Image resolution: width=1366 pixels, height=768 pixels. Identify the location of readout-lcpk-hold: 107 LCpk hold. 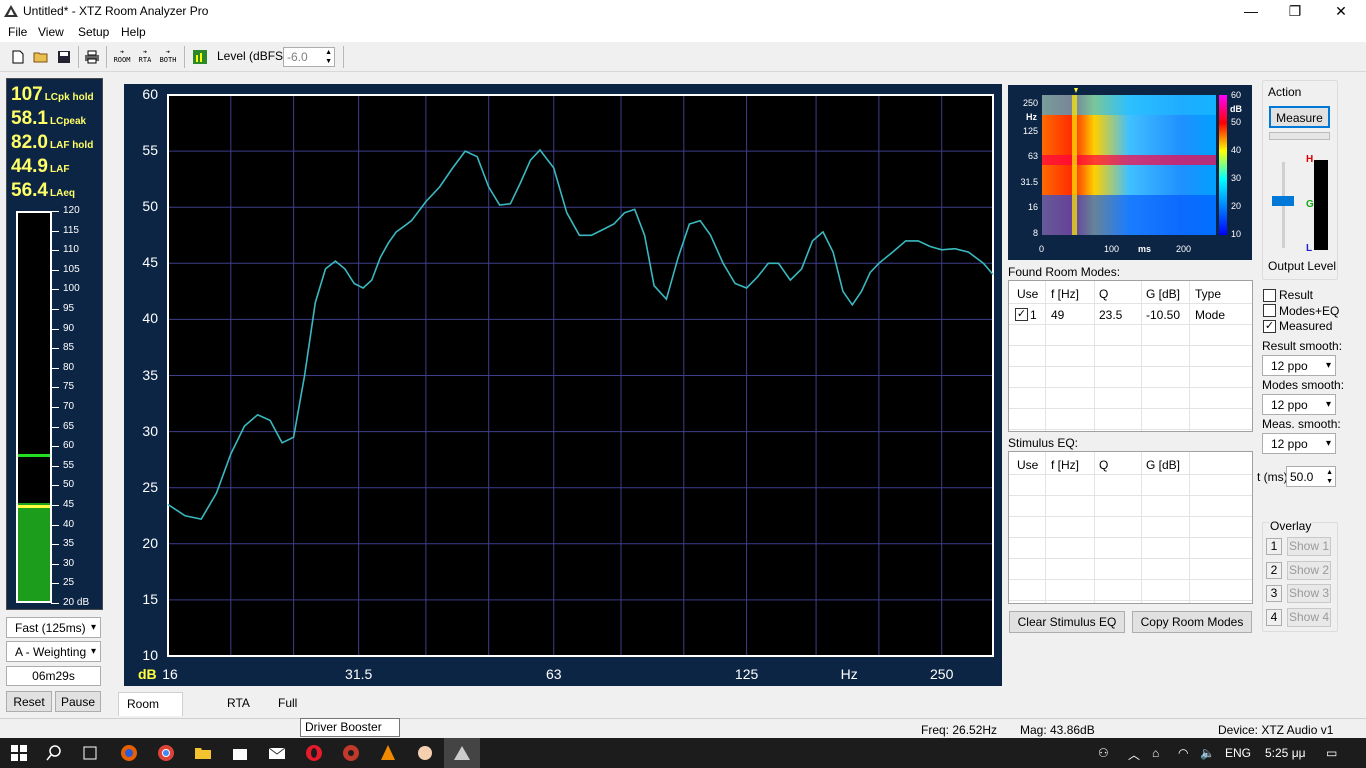
(52, 94).